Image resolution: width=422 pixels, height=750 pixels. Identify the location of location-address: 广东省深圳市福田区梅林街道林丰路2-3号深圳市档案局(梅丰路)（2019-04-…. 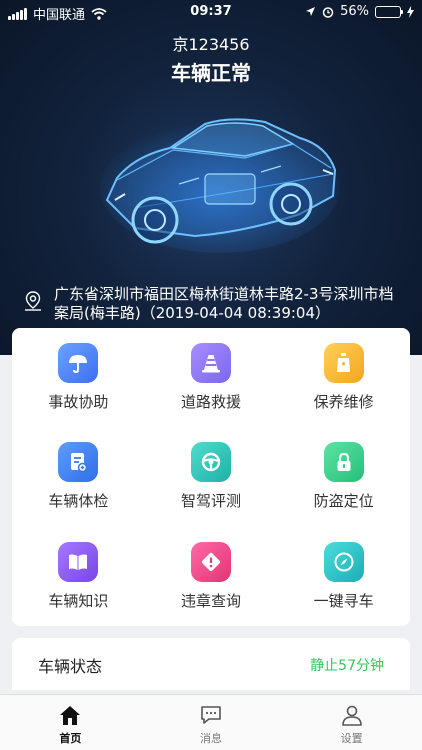
(224, 303).